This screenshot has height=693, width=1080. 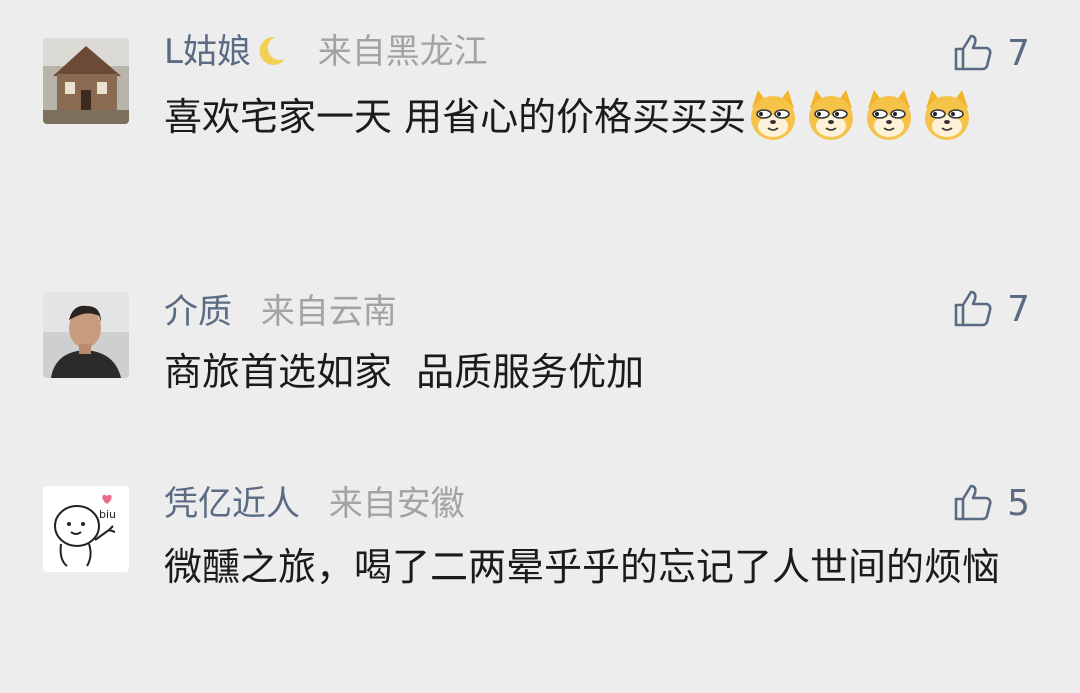 I want to click on comment-text: 喜欢宅家一天 用省心的价格买买买, so click(x=455, y=117).